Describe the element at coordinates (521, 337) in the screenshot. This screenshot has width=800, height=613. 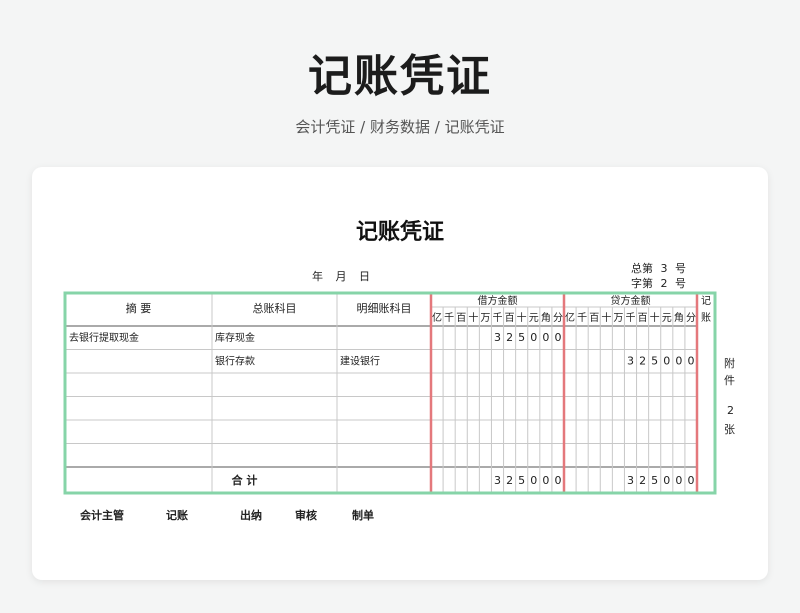
I see `row-debit-digit: 5` at that location.